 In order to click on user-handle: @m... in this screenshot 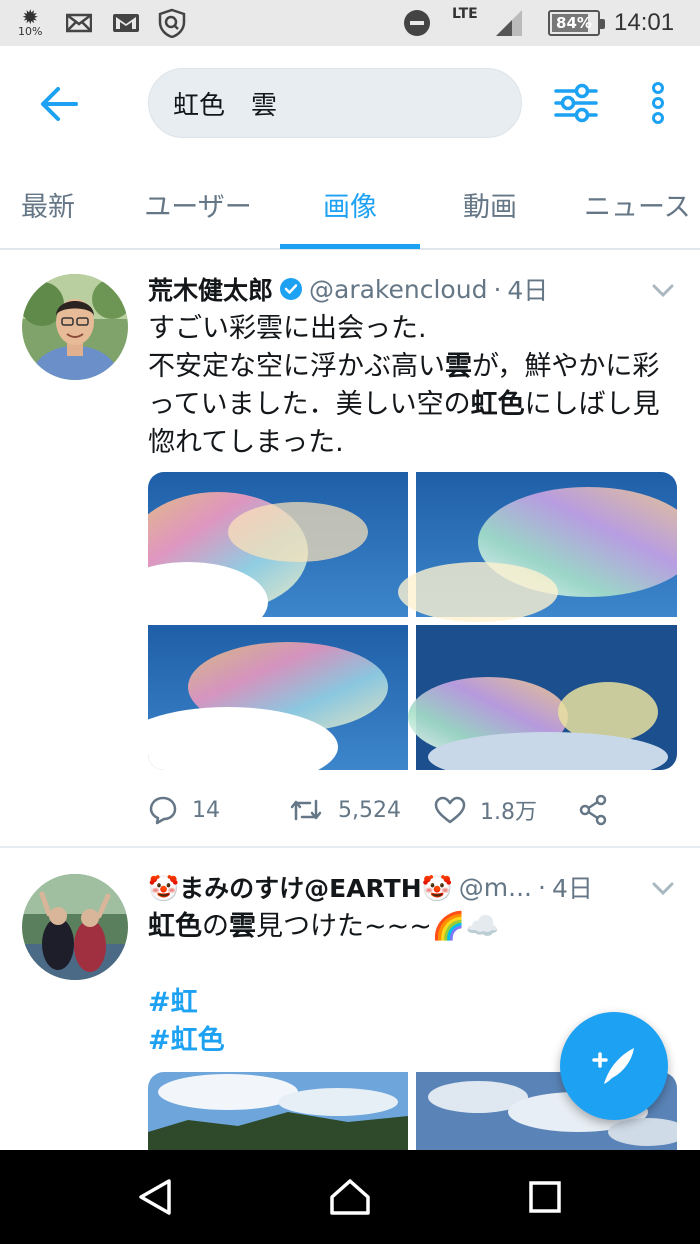, I will do `click(495, 887)`.